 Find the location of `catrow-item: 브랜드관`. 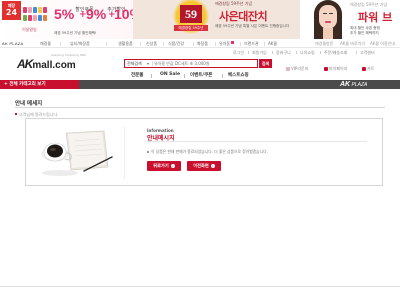

catrow-item: 브랜드관 is located at coordinates (251, 44).